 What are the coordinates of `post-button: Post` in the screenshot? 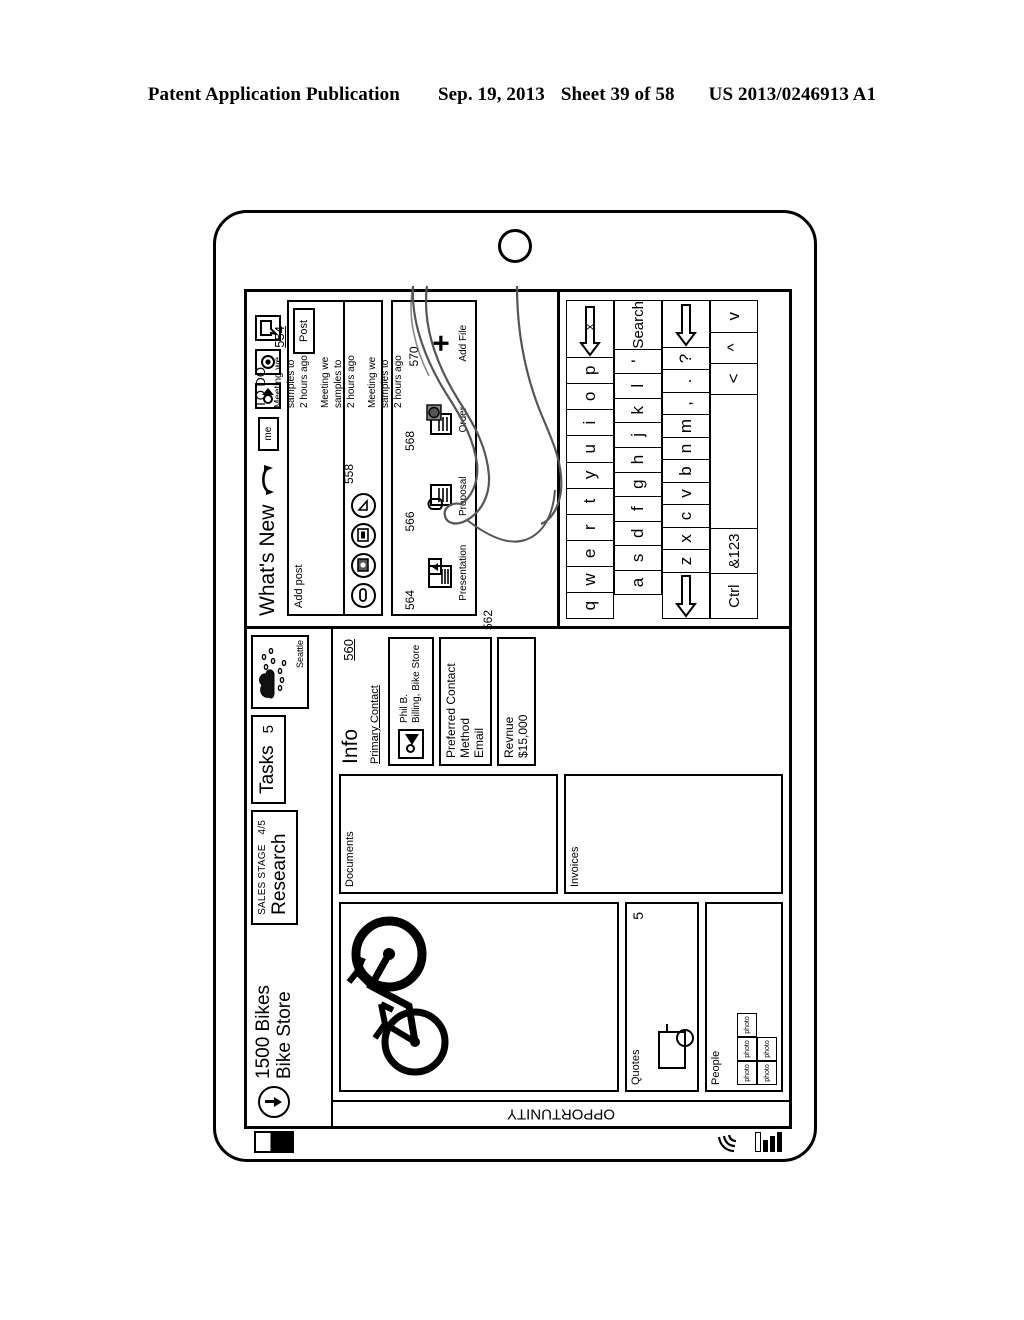 It's located at (304, 331).